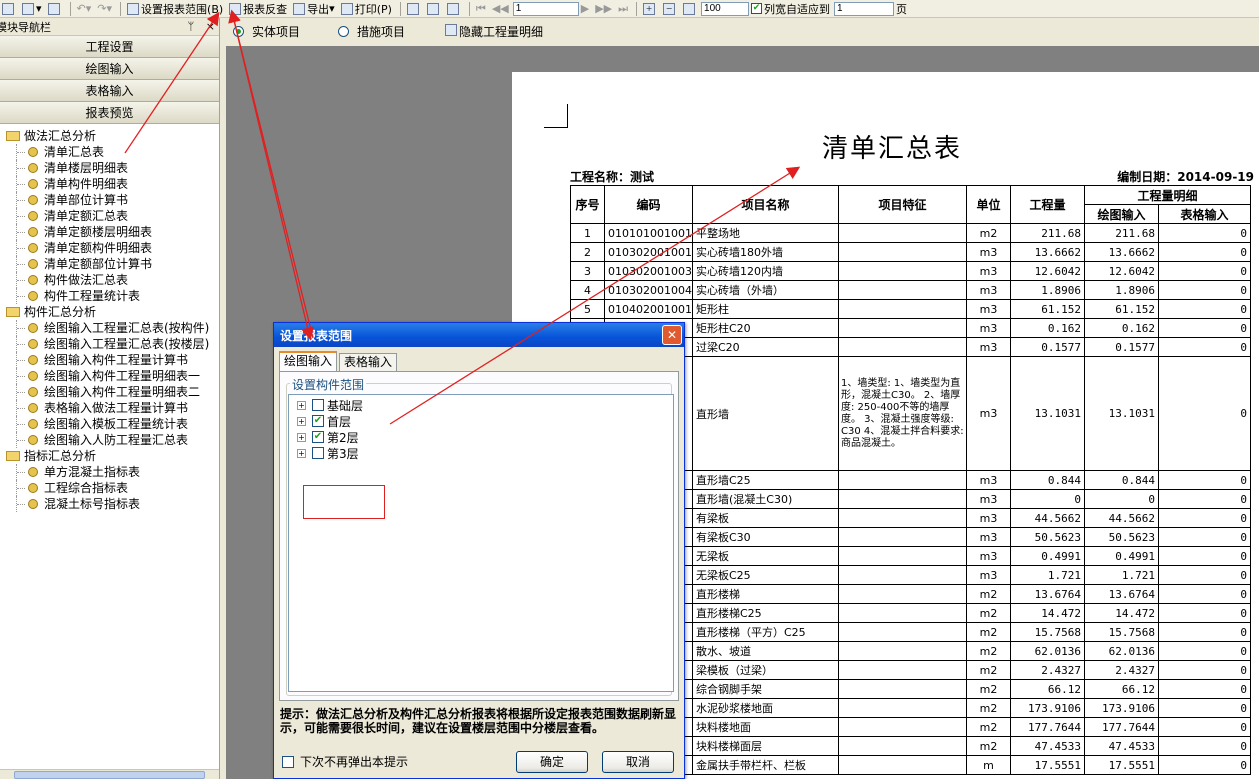  Describe the element at coordinates (328, 437) in the screenshot. I see `floor-node: + ✔ 第2层` at that location.